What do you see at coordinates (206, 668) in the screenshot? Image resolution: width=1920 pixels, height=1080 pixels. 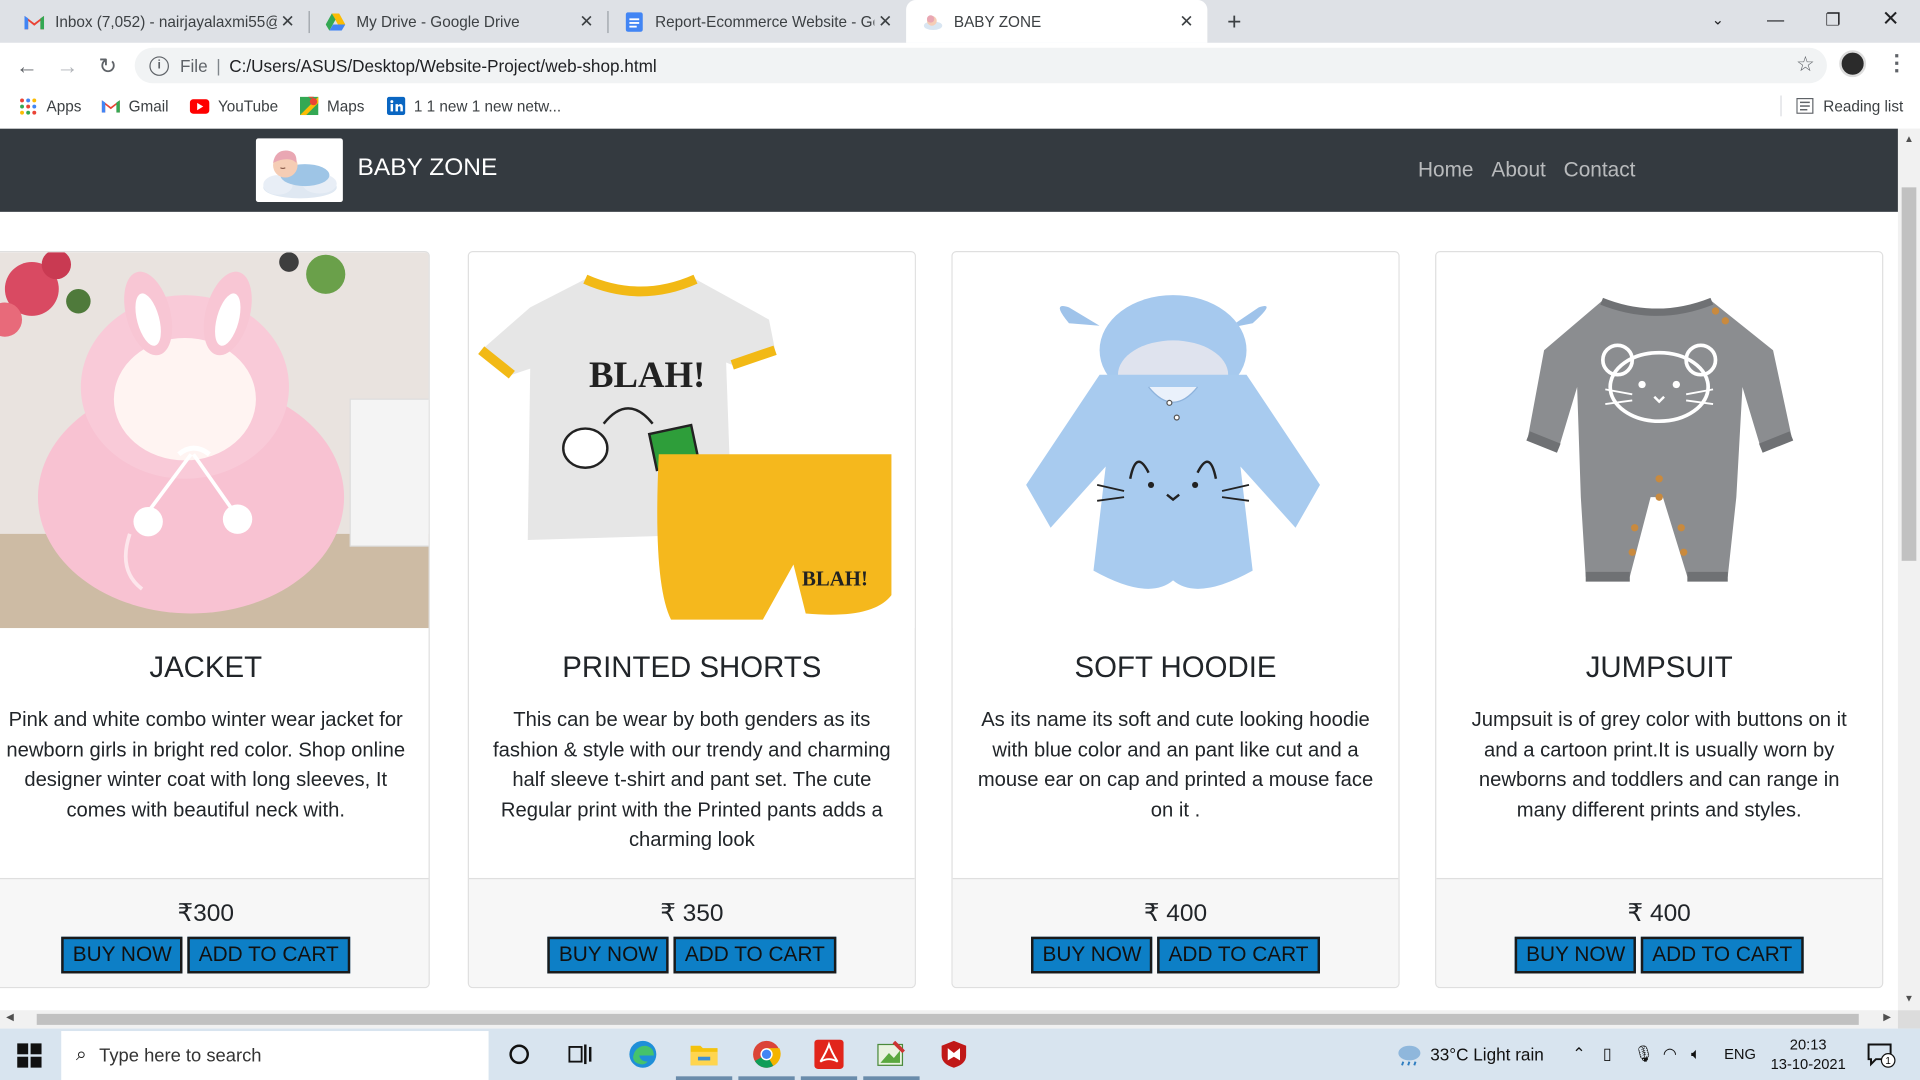 I see `product-title: JACKET` at bounding box center [206, 668].